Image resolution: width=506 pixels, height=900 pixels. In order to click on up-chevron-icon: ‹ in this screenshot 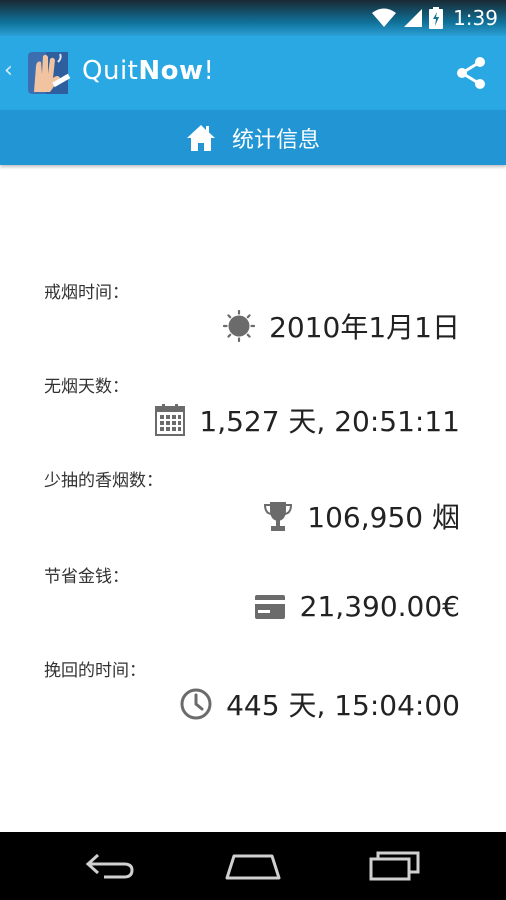, I will do `click(8, 70)`.